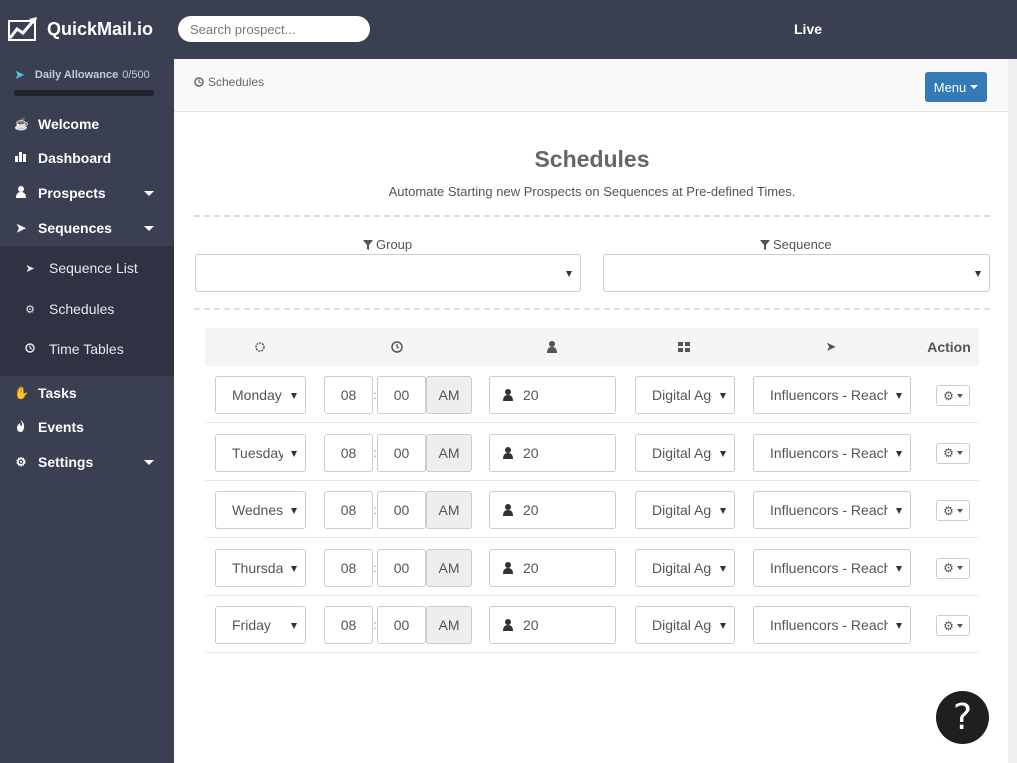 The image size is (1017, 763). What do you see at coordinates (87, 462) in the screenshot?
I see `sidebar-item-settings: ⚙ Settings` at bounding box center [87, 462].